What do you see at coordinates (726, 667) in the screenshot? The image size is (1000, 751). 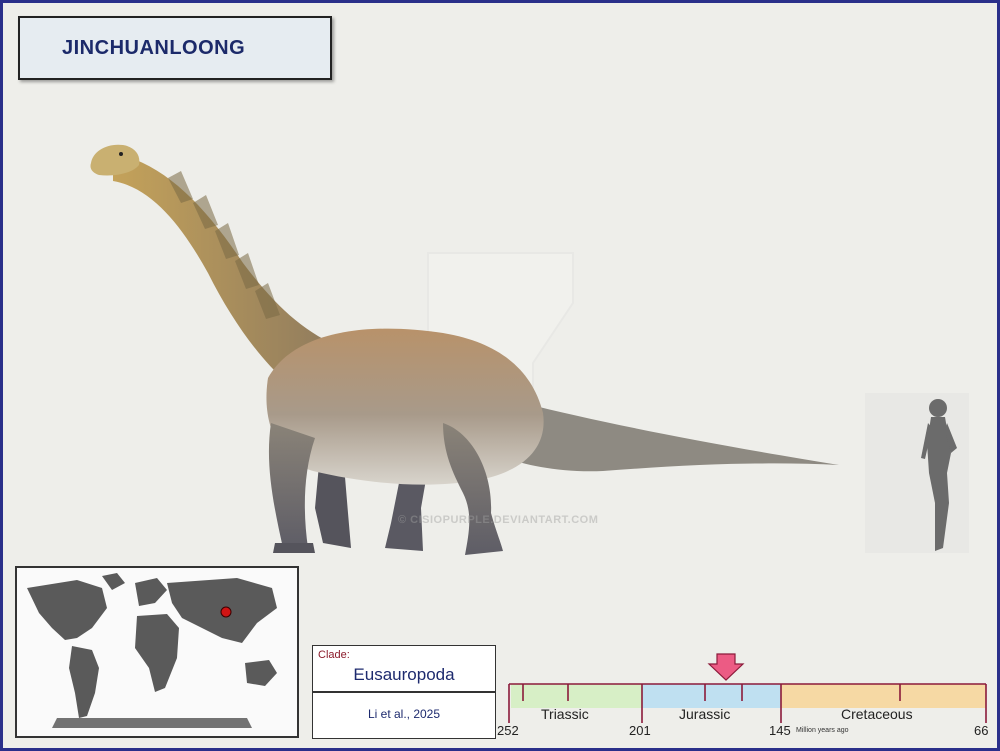 I see `timeline-arrow-icon` at bounding box center [726, 667].